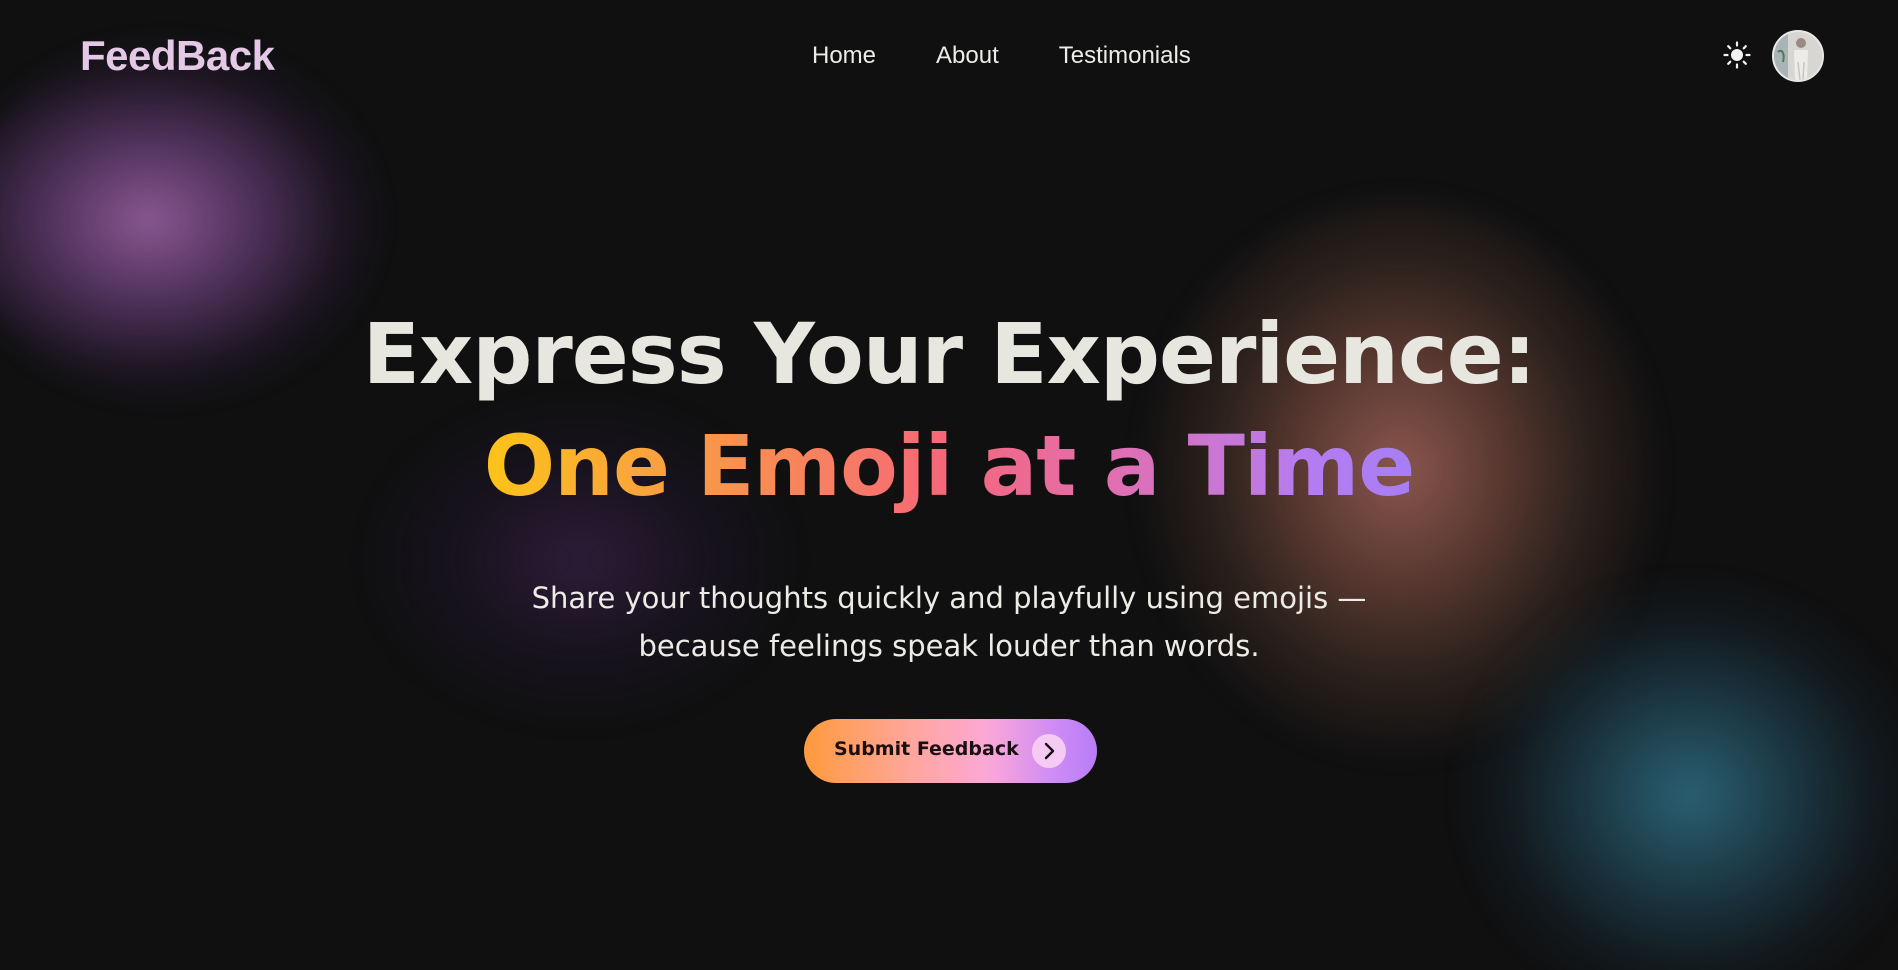  What do you see at coordinates (1031, 56) in the screenshot?
I see `primary-nav: Home About Testimonials` at bounding box center [1031, 56].